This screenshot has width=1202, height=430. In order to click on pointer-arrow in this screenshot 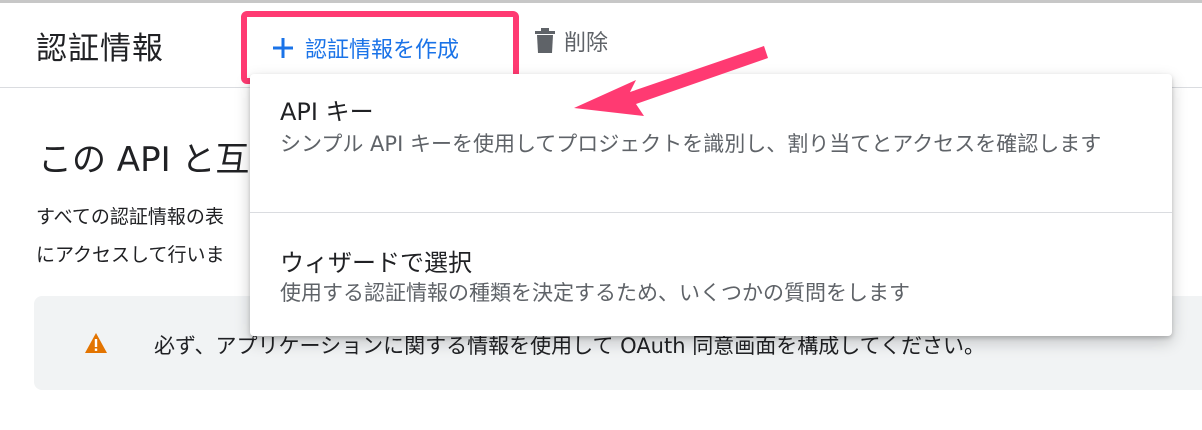, I will do `click(671, 81)`.